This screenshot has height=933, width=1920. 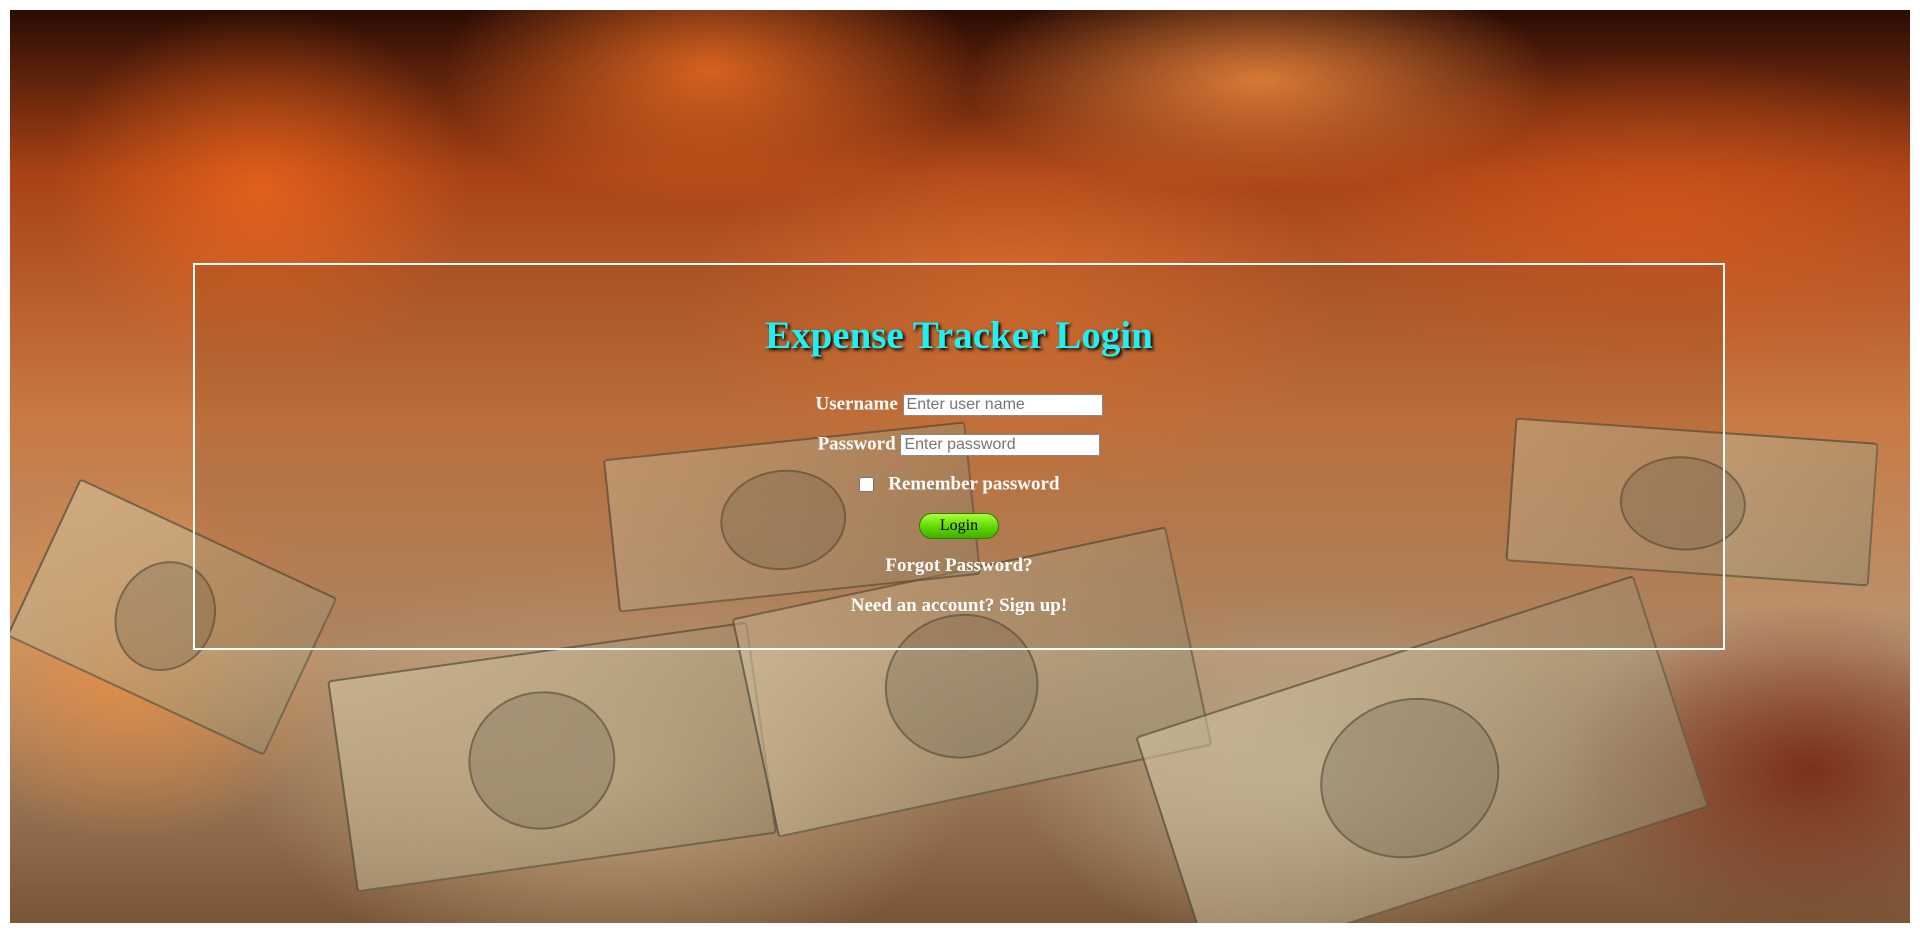 I want to click on forgot-row: Forgot Password?, so click(x=959, y=566).